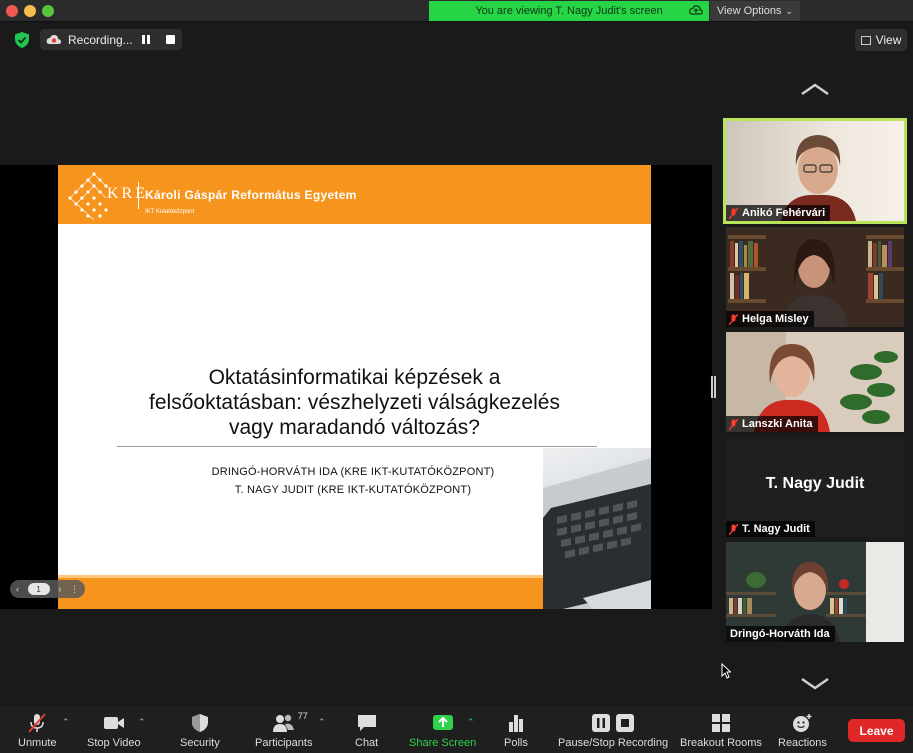 The image size is (913, 753). What do you see at coordinates (815, 592) in the screenshot?
I see `participant-video-tile: Dringó-Horváth Ida` at bounding box center [815, 592].